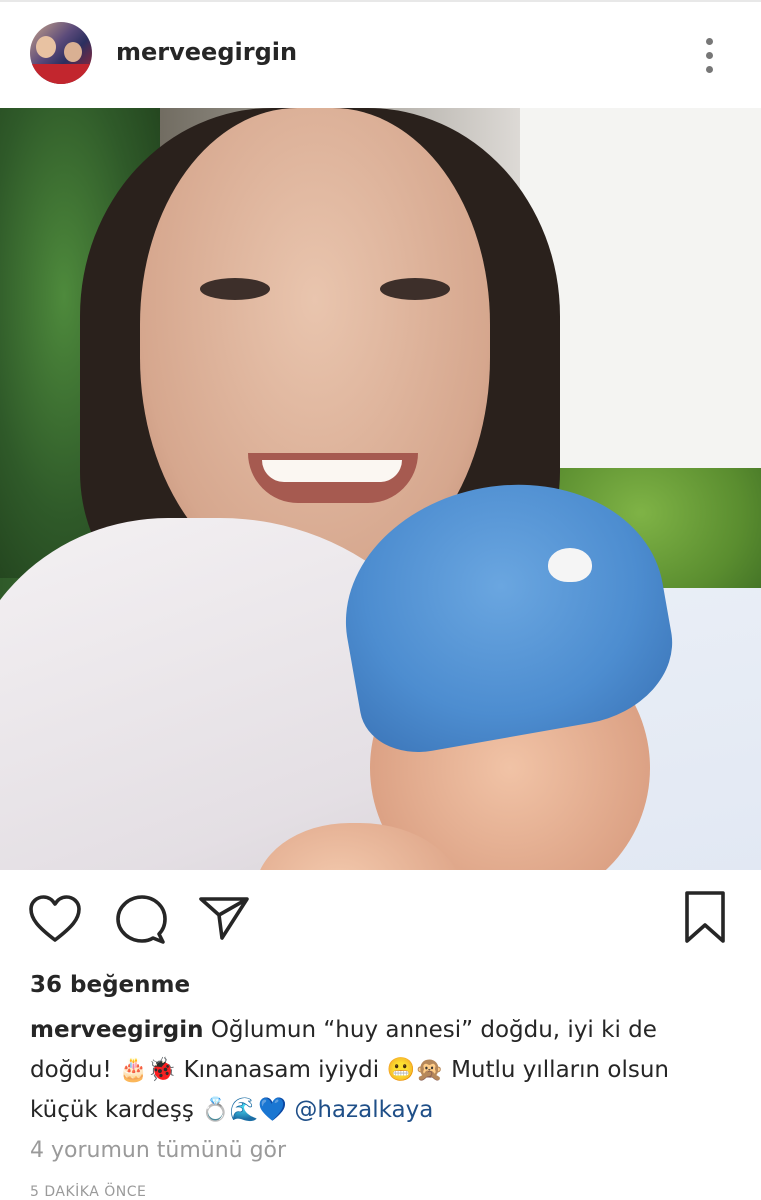 This screenshot has height=1200, width=761. Describe the element at coordinates (705, 918) in the screenshot. I see `bookmark-icon` at that location.